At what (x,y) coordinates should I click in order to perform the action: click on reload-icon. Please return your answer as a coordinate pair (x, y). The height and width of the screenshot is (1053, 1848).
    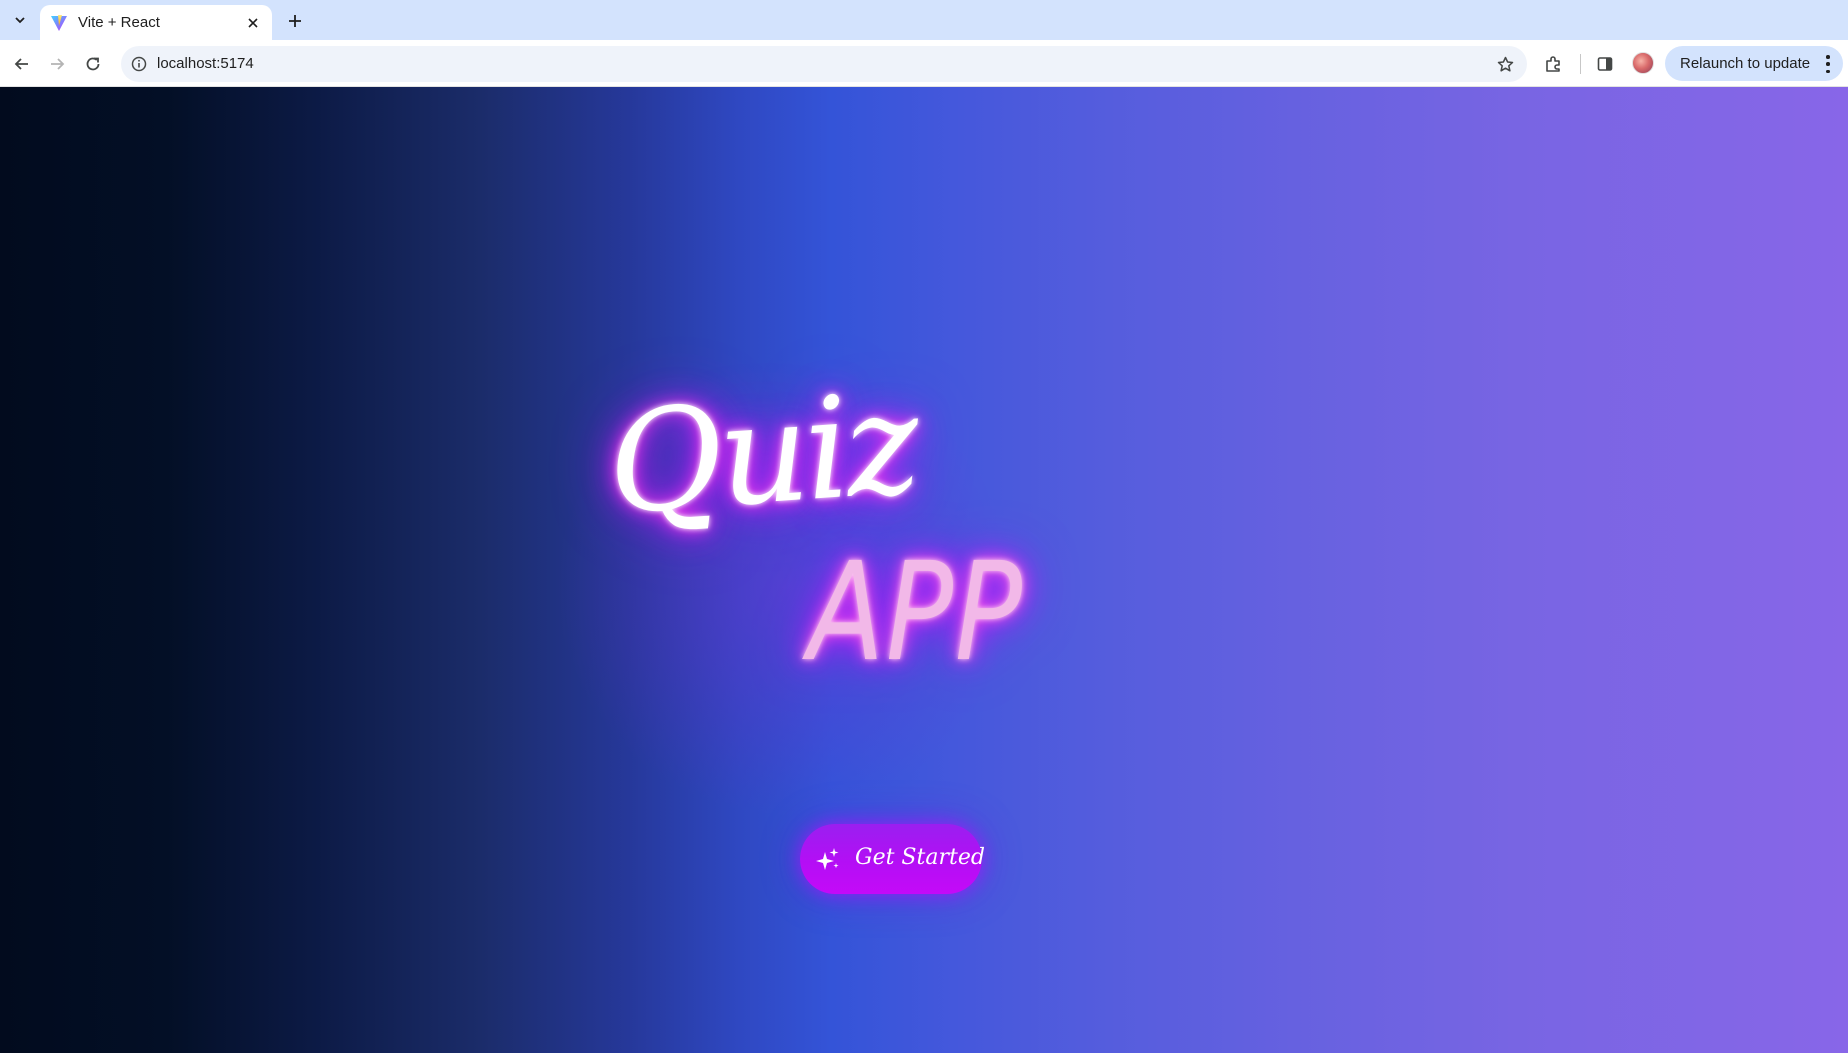
    Looking at the image, I should click on (93, 64).